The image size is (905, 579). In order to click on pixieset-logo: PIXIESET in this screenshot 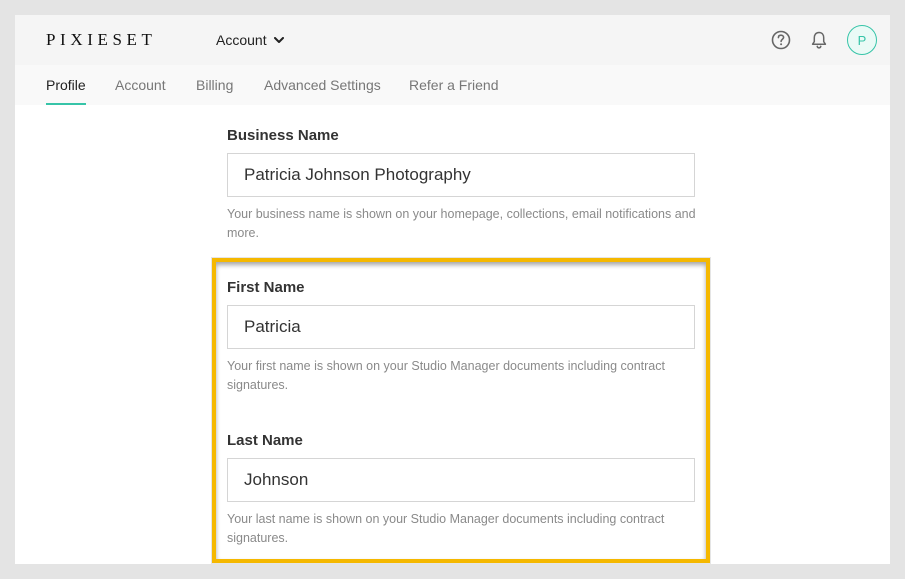, I will do `click(101, 40)`.